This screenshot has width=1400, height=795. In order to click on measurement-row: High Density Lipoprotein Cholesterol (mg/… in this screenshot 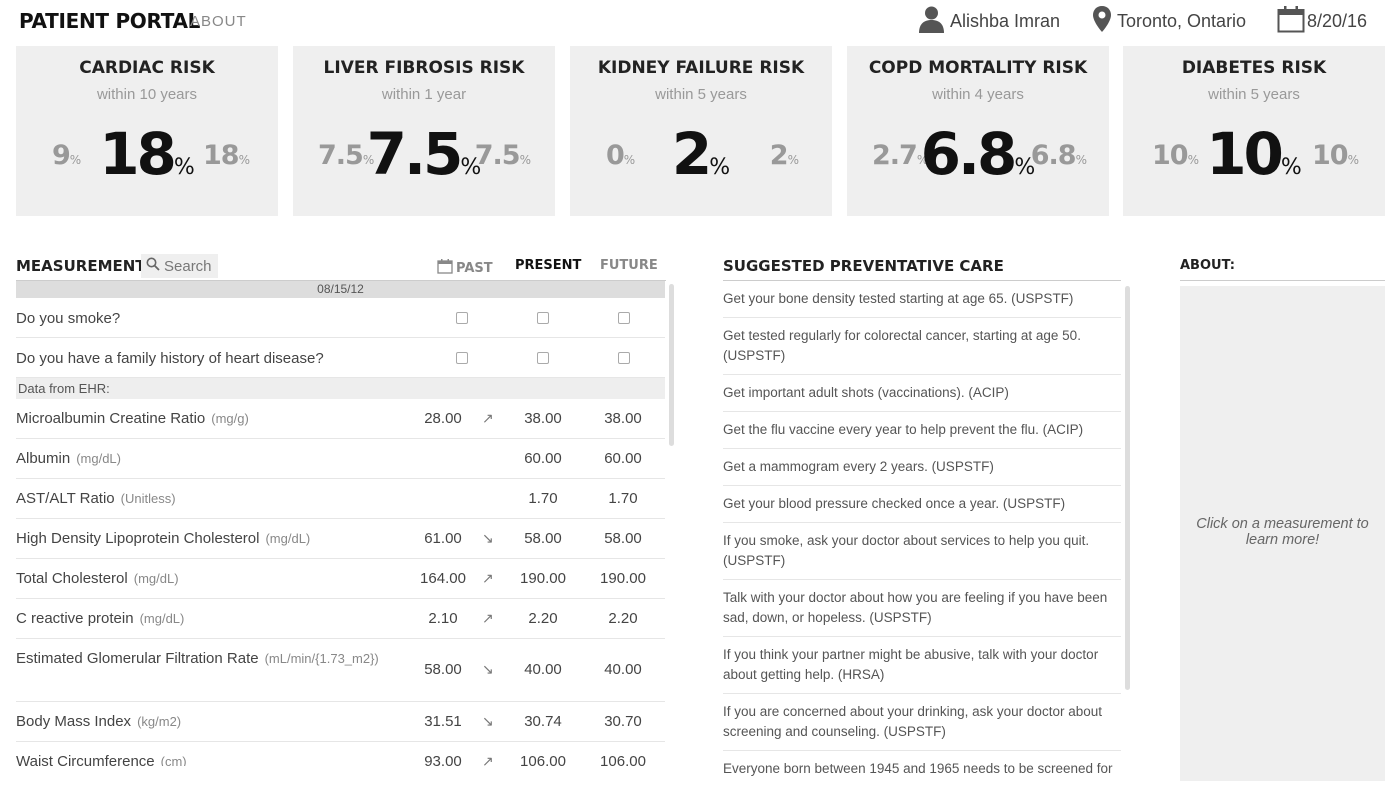, I will do `click(340, 539)`.